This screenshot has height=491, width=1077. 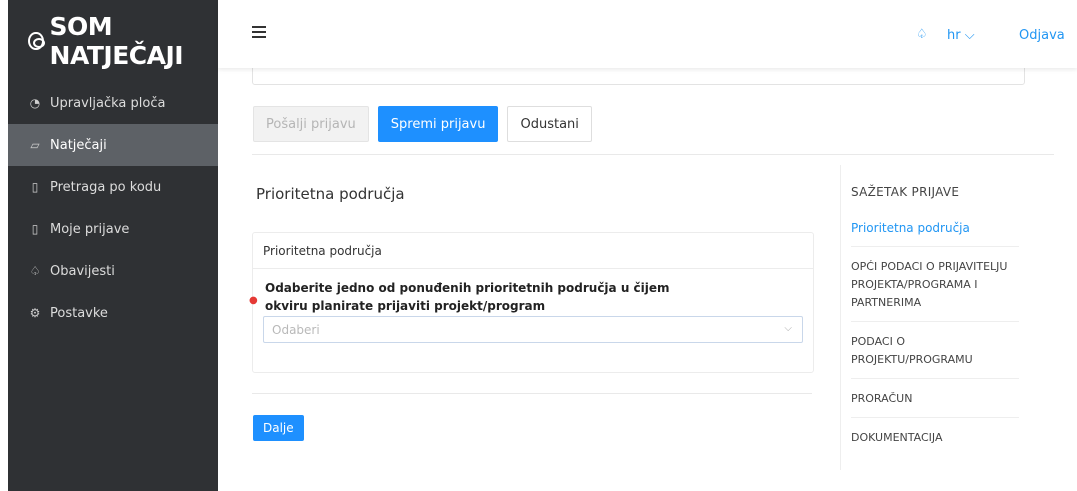 What do you see at coordinates (935, 232) in the screenshot?
I see `summary-link-priority-areas: Prioritetna područja` at bounding box center [935, 232].